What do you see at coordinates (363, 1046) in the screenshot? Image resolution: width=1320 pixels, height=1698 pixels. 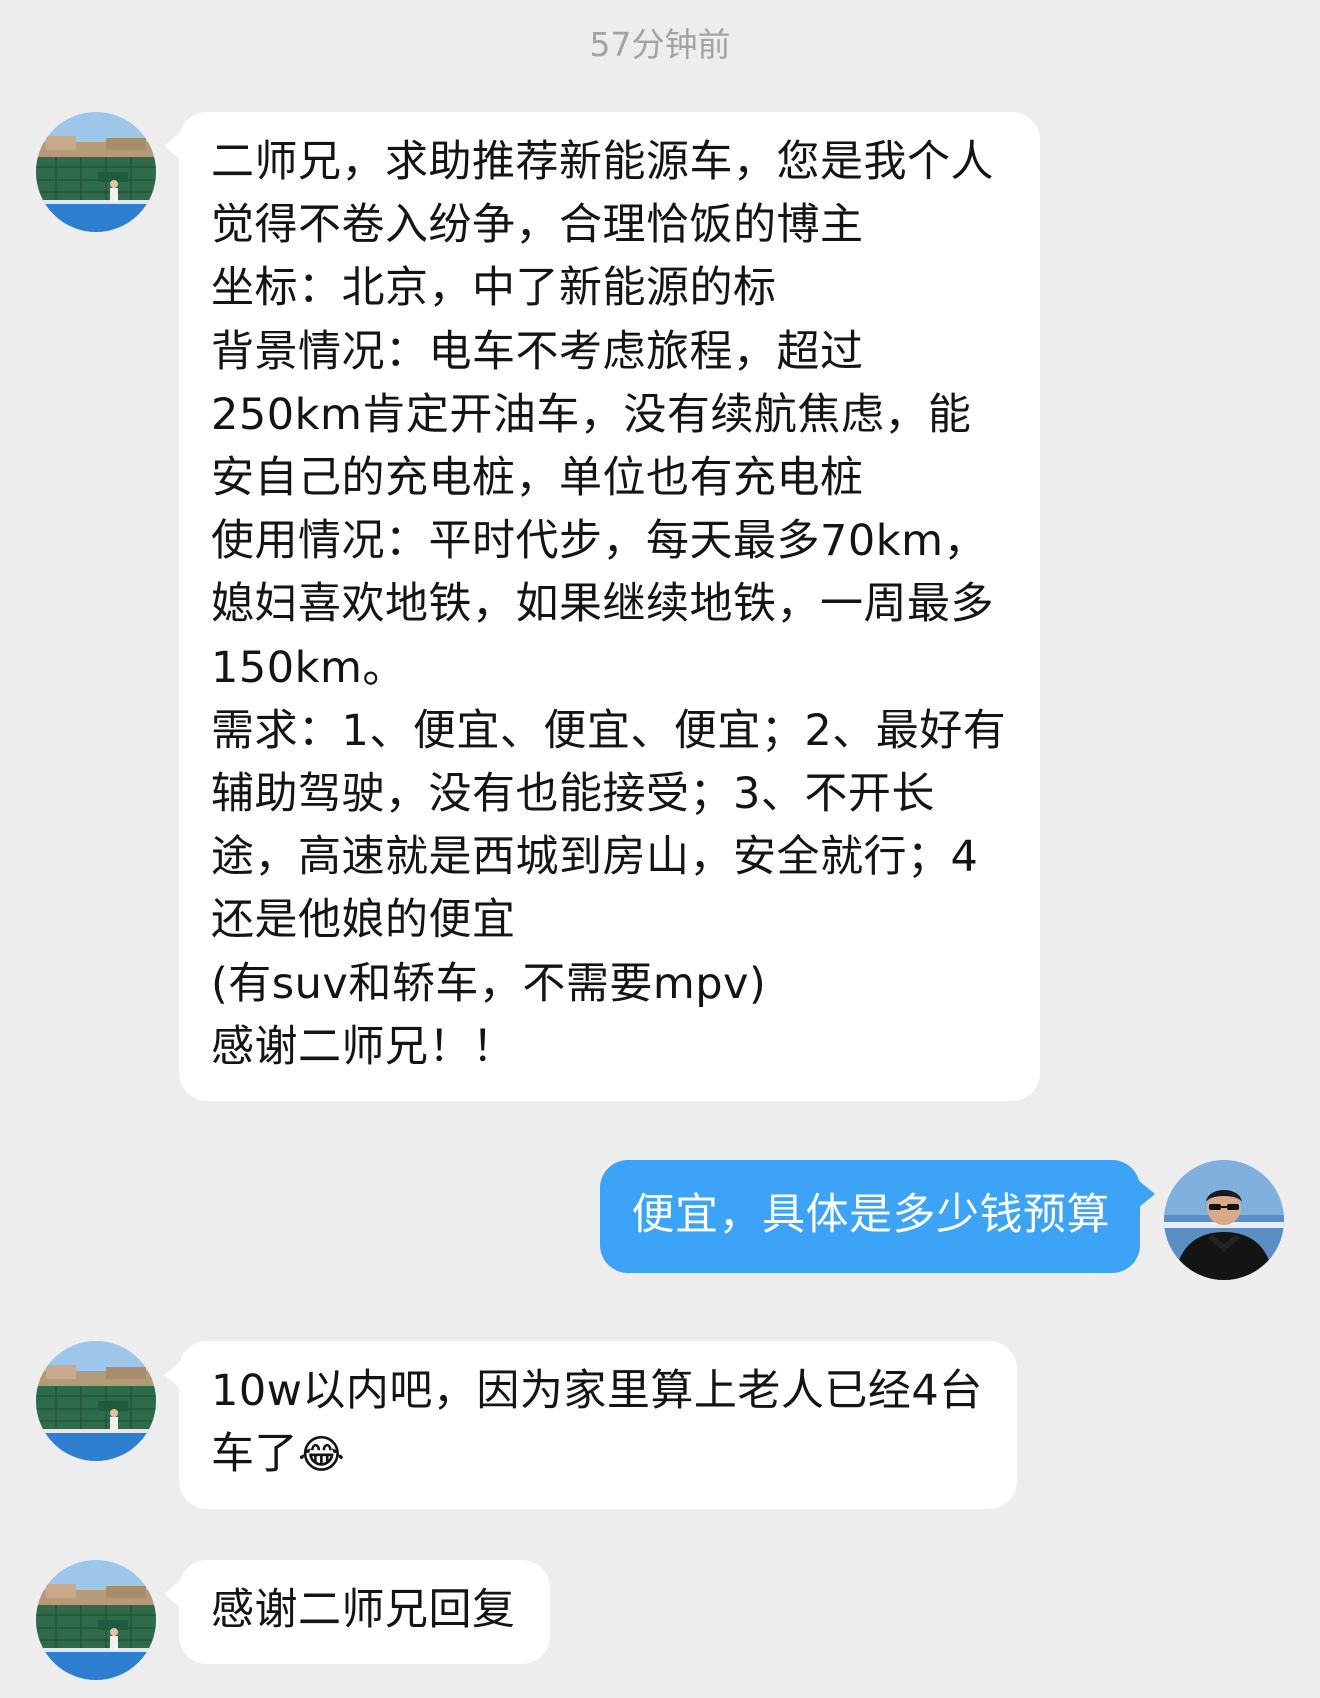 I see `message-line: 感谢二师兄！！` at bounding box center [363, 1046].